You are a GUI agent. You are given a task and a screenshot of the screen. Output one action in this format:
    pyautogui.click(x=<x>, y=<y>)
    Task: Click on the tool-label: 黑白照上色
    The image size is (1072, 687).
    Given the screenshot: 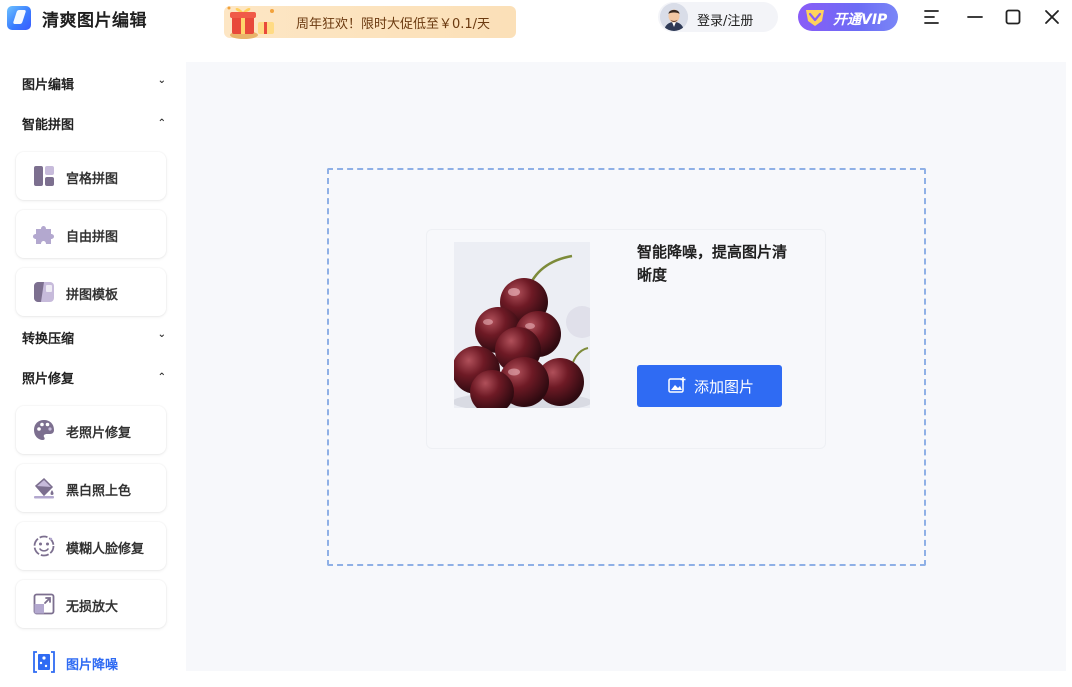 What is the action you would take?
    pyautogui.click(x=99, y=491)
    